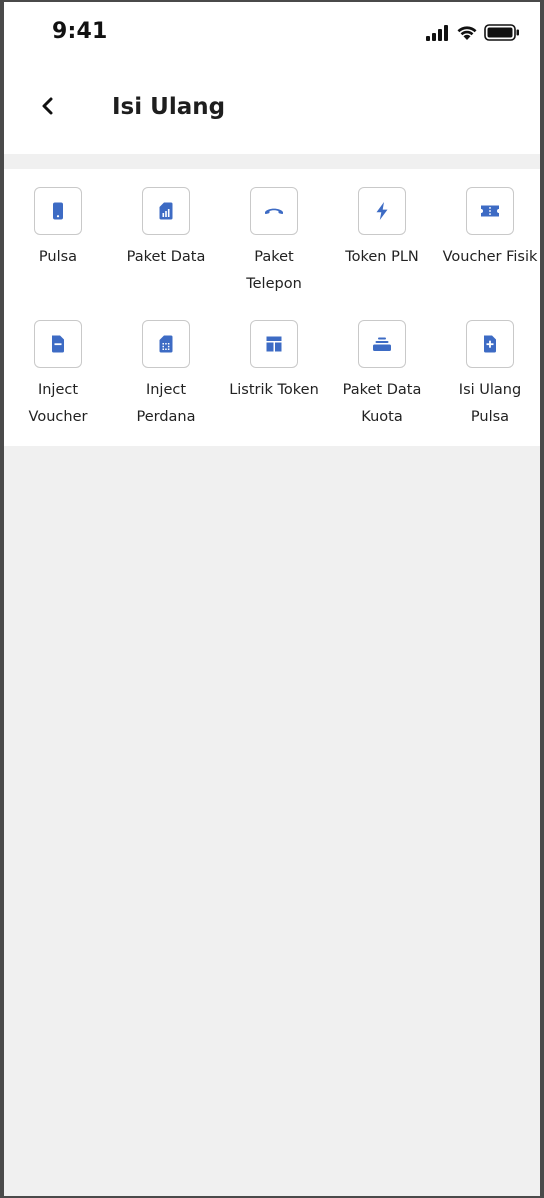 This screenshot has width=544, height=1198. Describe the element at coordinates (467, 33) in the screenshot. I see `wifi-icon` at that location.